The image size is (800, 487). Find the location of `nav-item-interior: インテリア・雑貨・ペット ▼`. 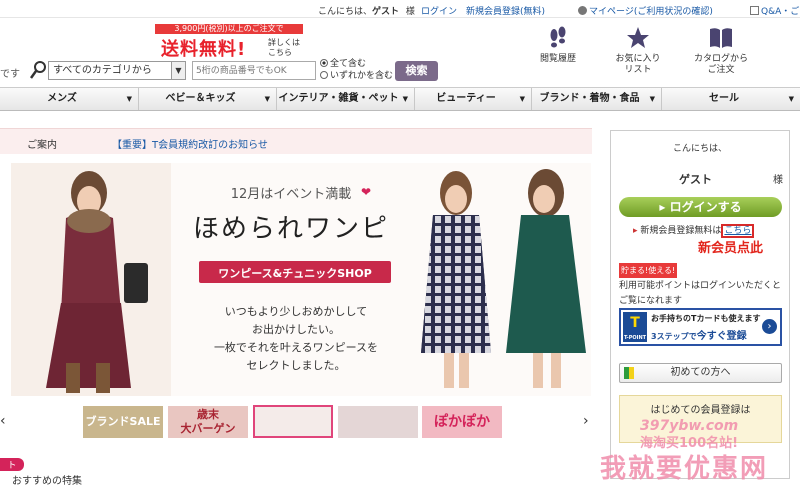

nav-item-interior: インテリア・雑貨・ペット ▼ is located at coordinates (346, 99).